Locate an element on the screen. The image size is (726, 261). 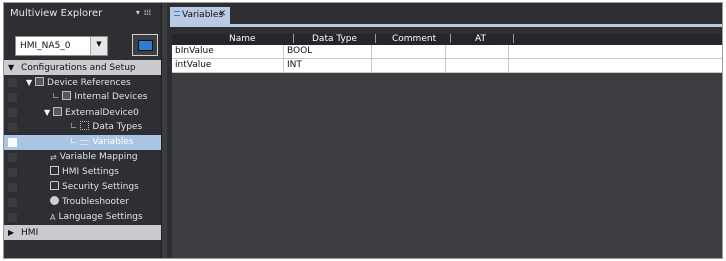
column-header-at: AT is located at coordinates (480, 39).